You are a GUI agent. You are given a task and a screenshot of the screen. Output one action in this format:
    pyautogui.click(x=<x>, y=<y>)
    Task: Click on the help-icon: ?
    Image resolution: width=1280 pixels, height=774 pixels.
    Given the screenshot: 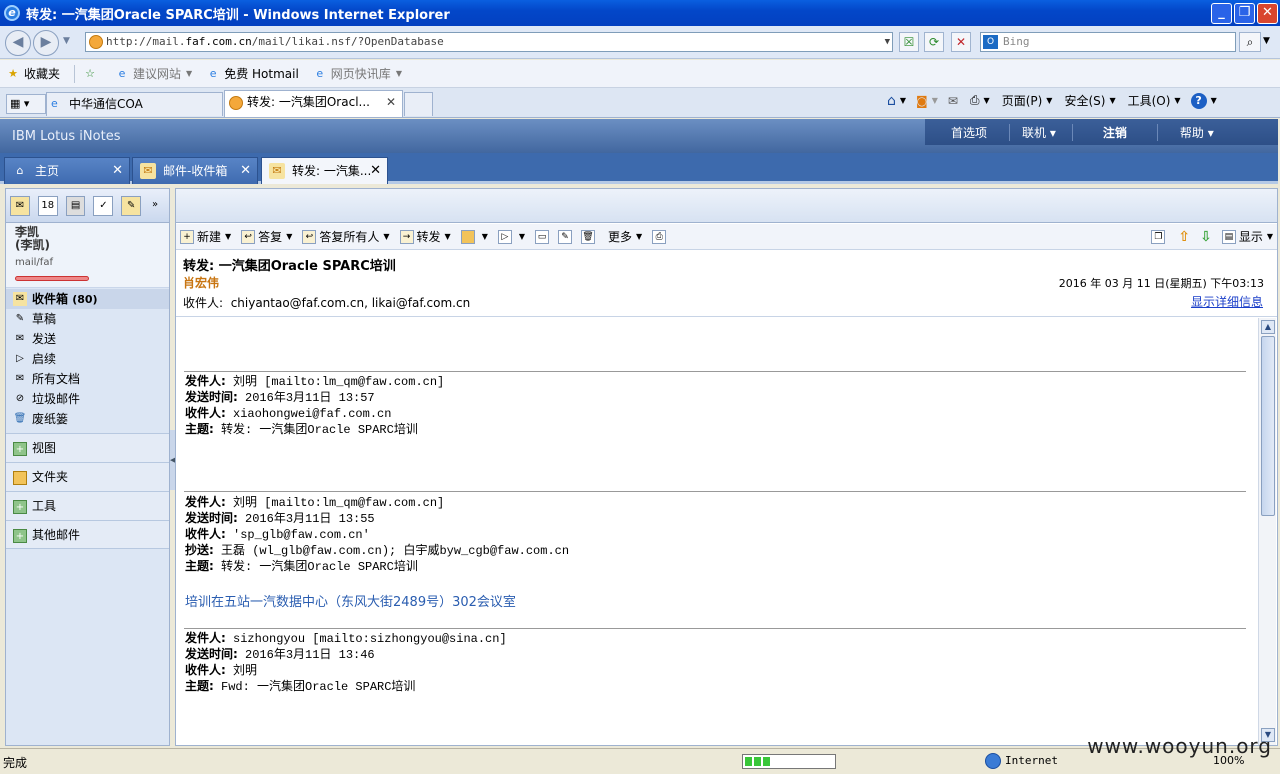 What is the action you would take?
    pyautogui.click(x=1198, y=100)
    